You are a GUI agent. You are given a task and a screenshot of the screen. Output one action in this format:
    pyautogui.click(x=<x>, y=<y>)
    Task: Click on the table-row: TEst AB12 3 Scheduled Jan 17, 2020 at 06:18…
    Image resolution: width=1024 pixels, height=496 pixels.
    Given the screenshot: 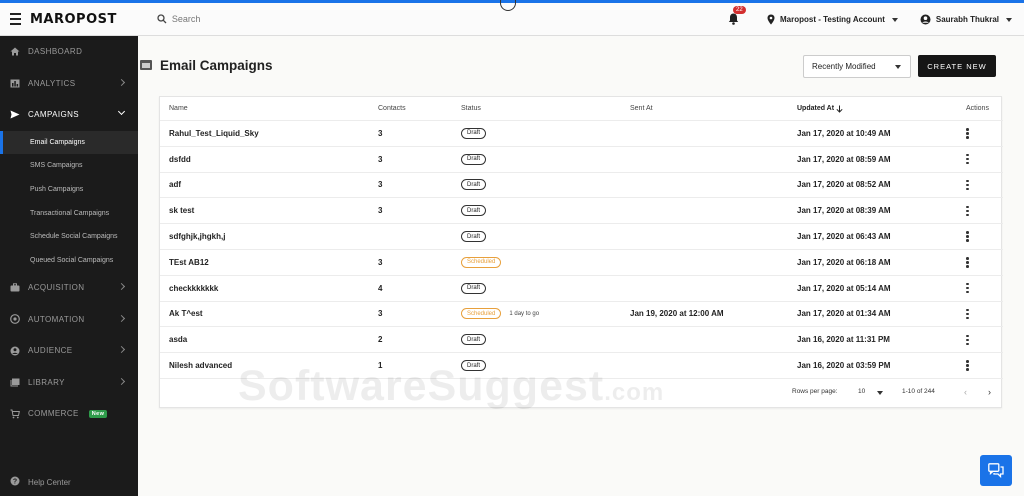 What is the action you would take?
    pyautogui.click(x=581, y=263)
    